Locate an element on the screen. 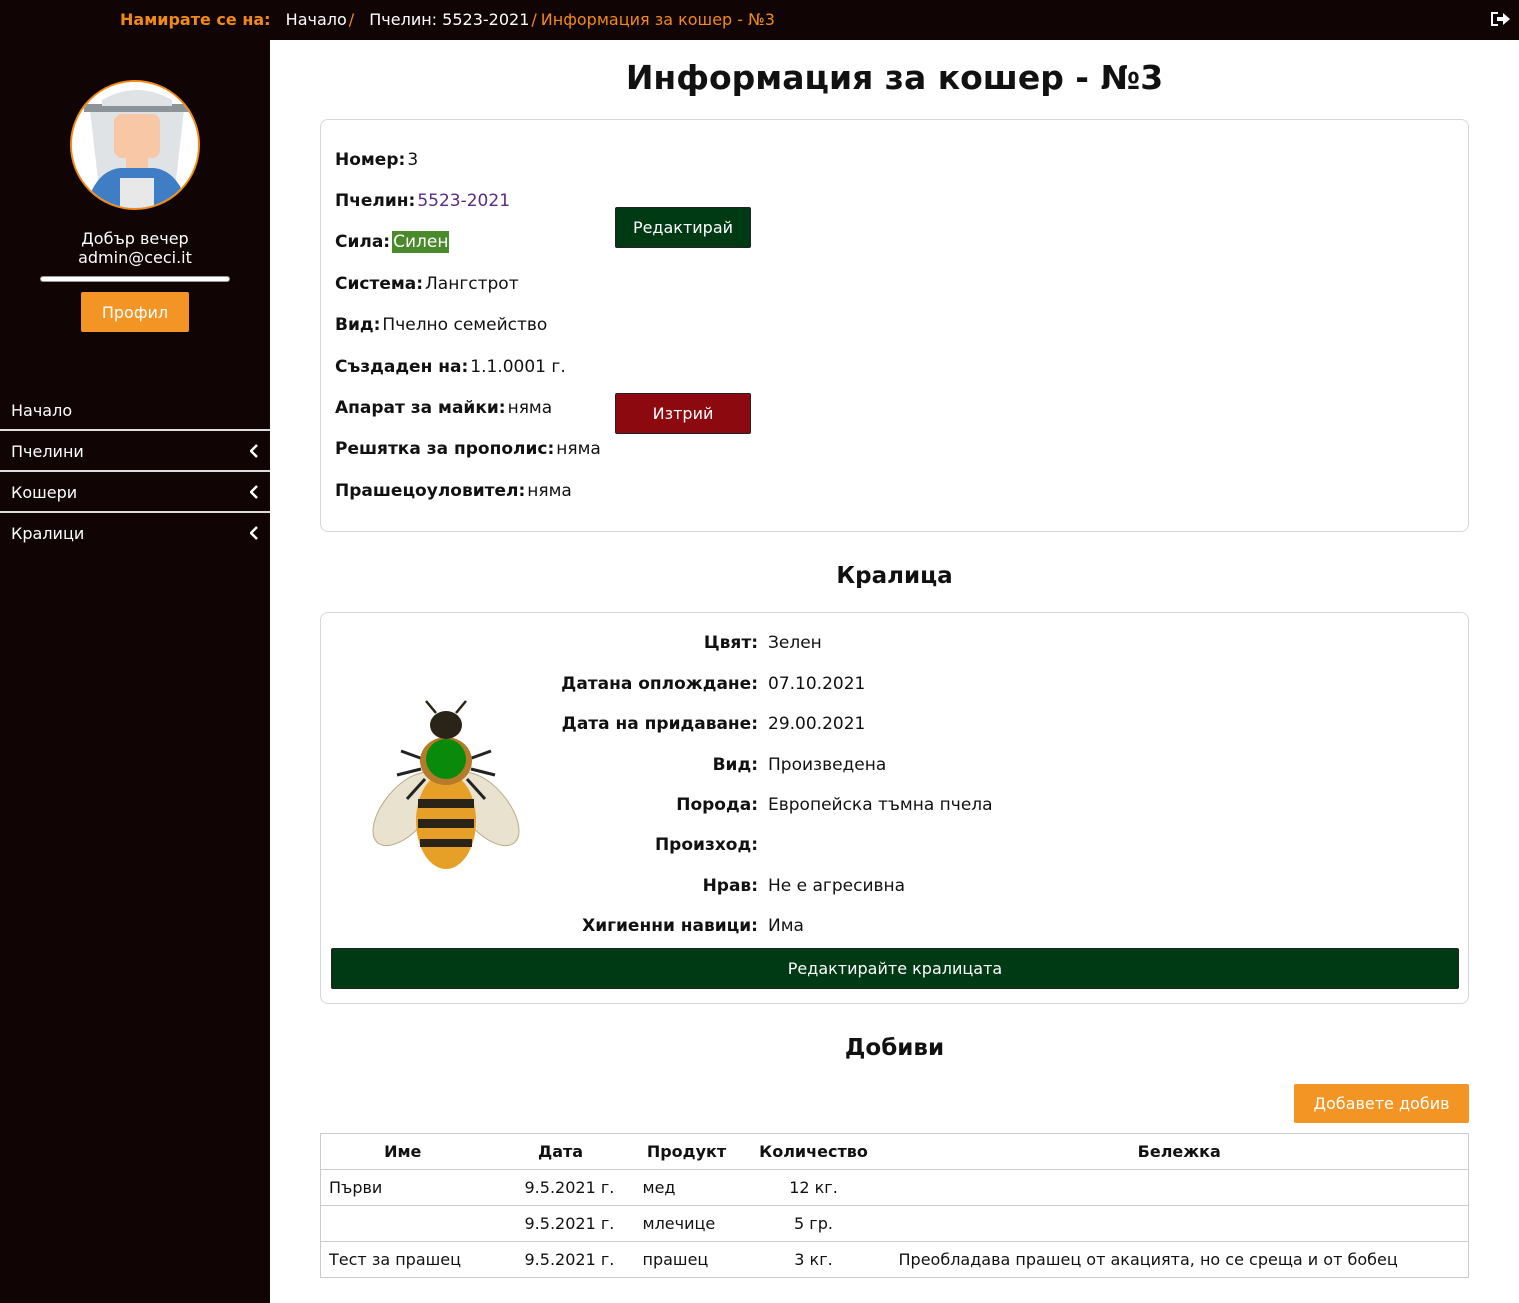 This screenshot has height=1303, width=1519. sidebar-item-label: Начало is located at coordinates (42, 410).